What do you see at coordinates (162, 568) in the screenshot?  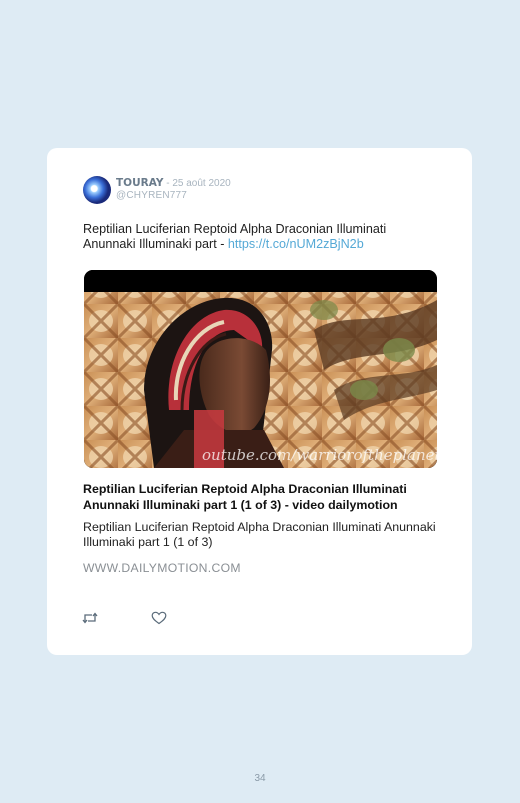 I see `link-card-domain: WWW.DAILYMOTION.COM` at bounding box center [162, 568].